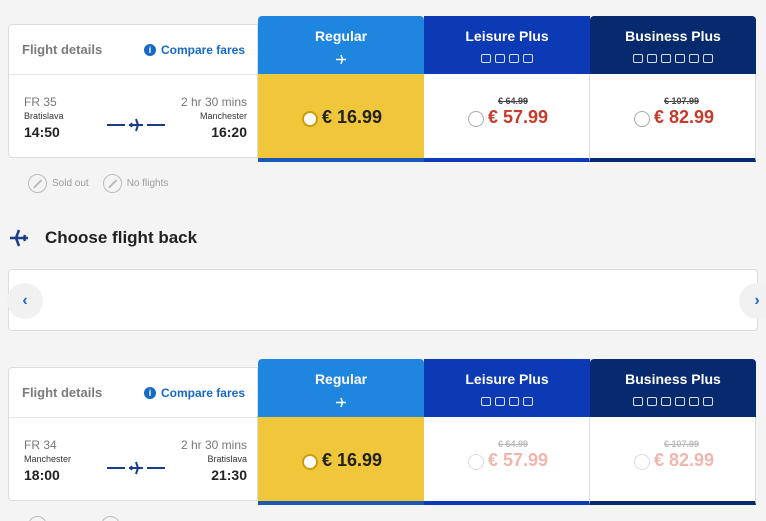  What do you see at coordinates (229, 132) in the screenshot?
I see `arrival-time: 16:20` at bounding box center [229, 132].